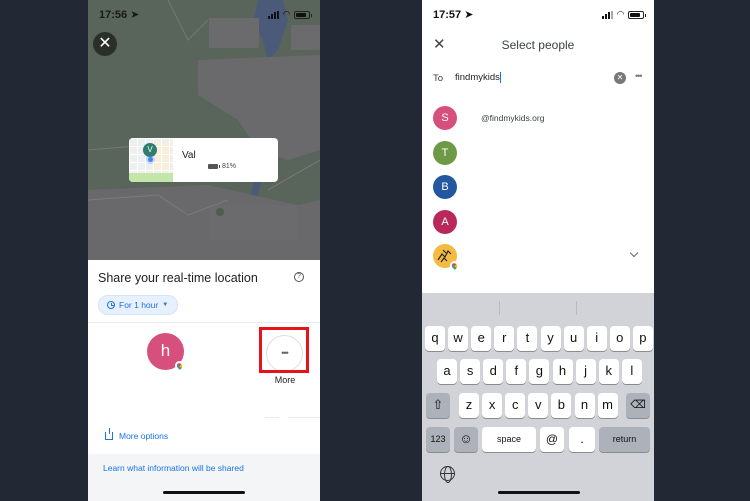 This screenshot has width=750, height=501. I want to click on location-person-name: Val, so click(189, 155).